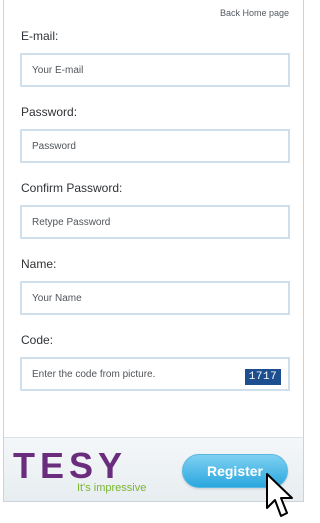 The width and height of the screenshot is (320, 523). I want to click on code-field: Enter the code from picture. 1717, so click(155, 374).